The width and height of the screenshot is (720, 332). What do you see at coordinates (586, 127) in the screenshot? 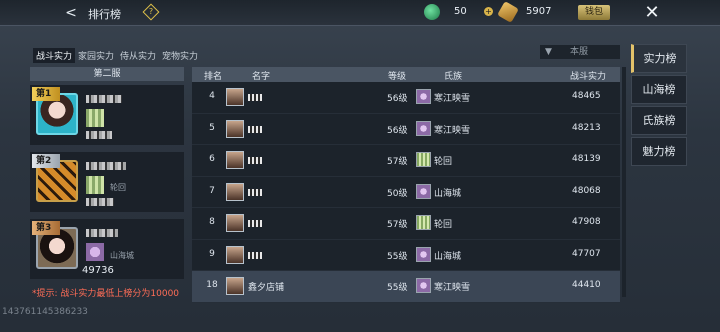
I see `power-cell: 48213` at bounding box center [586, 127].